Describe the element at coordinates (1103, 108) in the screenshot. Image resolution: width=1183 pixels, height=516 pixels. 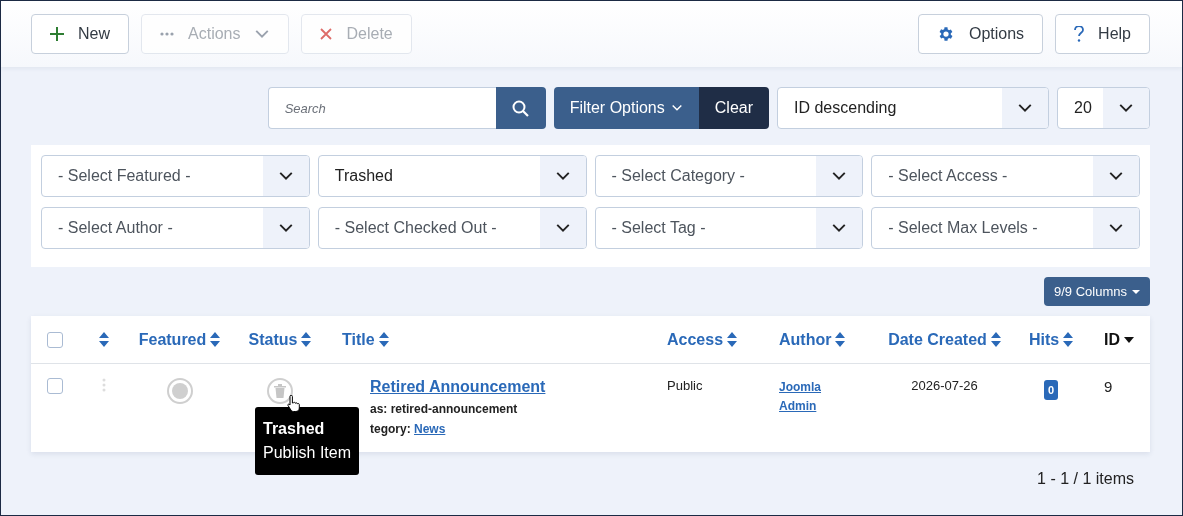
I see `limit-select: 20` at that location.